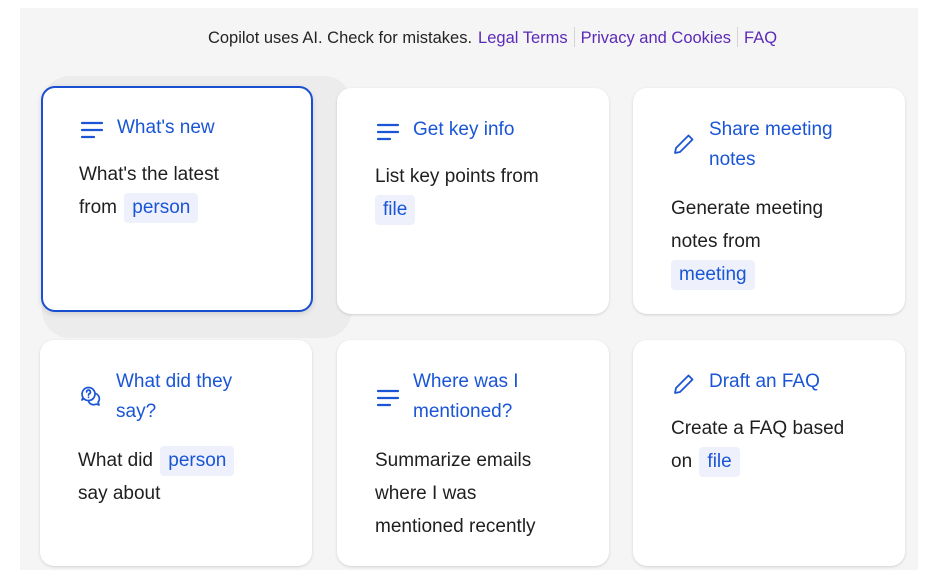  What do you see at coordinates (453, 460) in the screenshot?
I see `prompt-line: Summarize emails` at bounding box center [453, 460].